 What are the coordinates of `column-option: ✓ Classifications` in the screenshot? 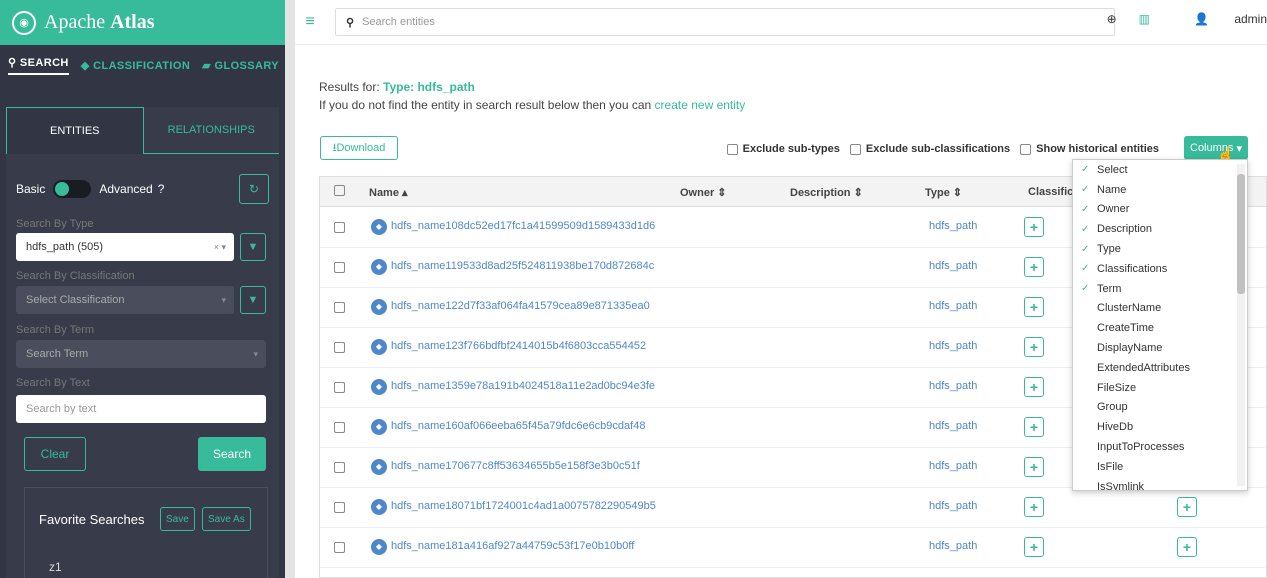 It's located at (1160, 269).